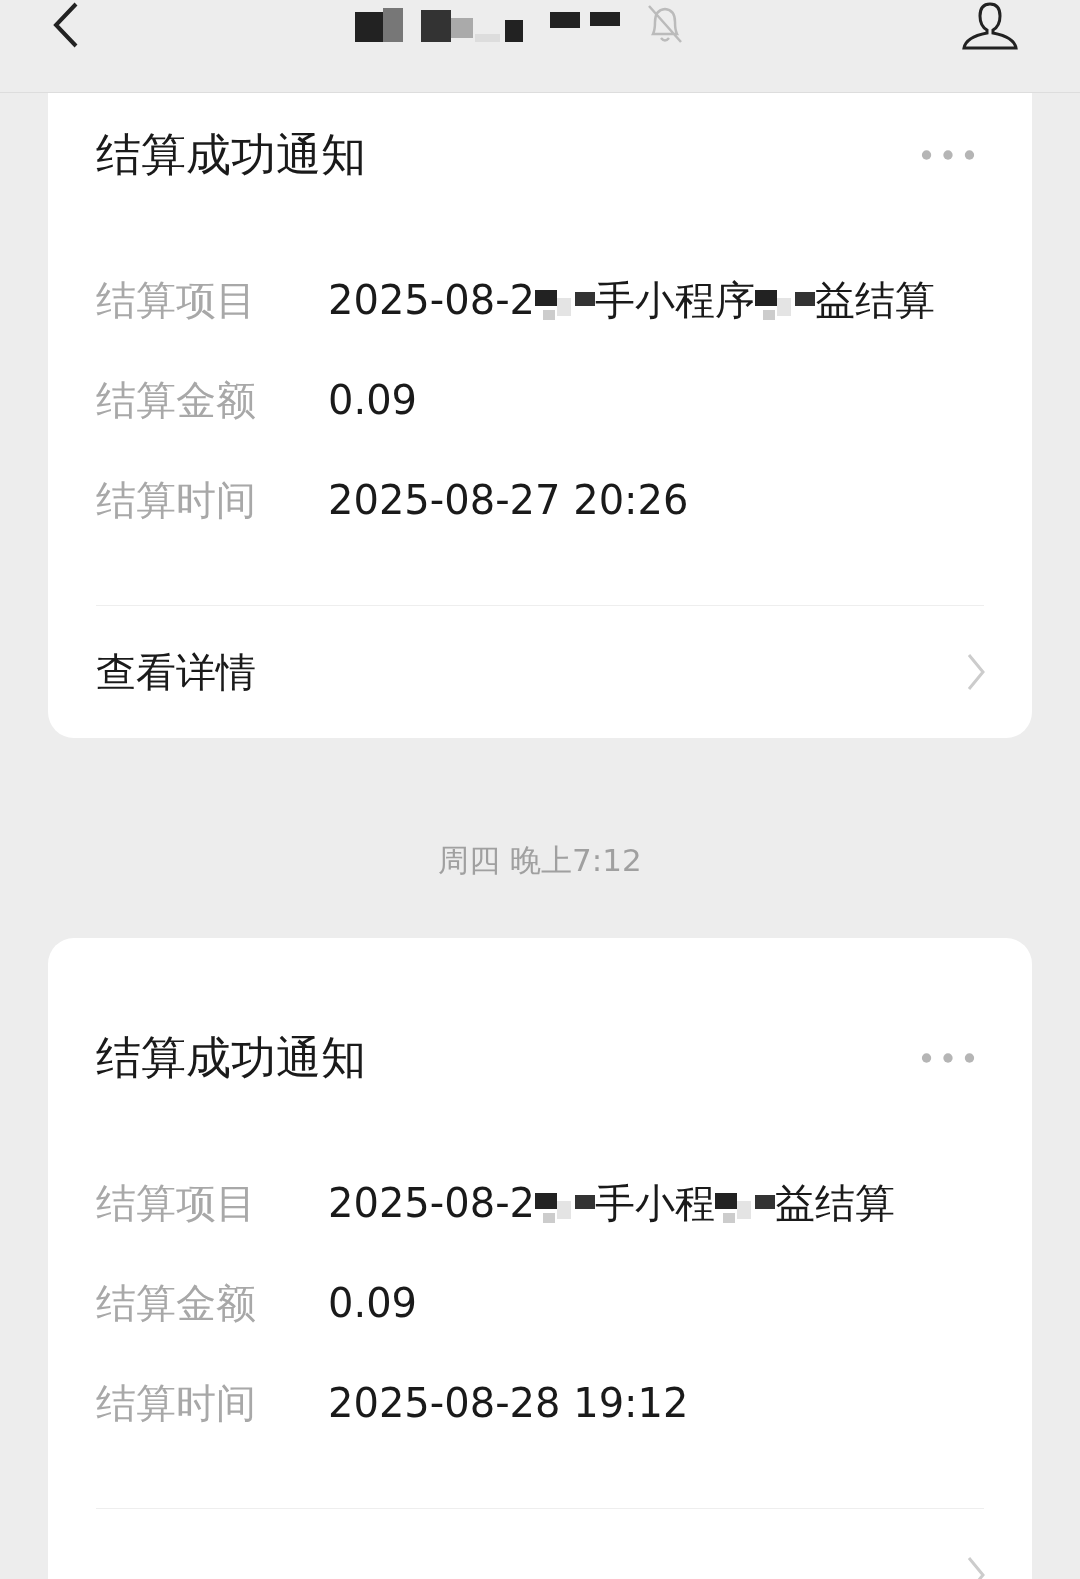 The image size is (1080, 1579). I want to click on person-icon, so click(990, 25).